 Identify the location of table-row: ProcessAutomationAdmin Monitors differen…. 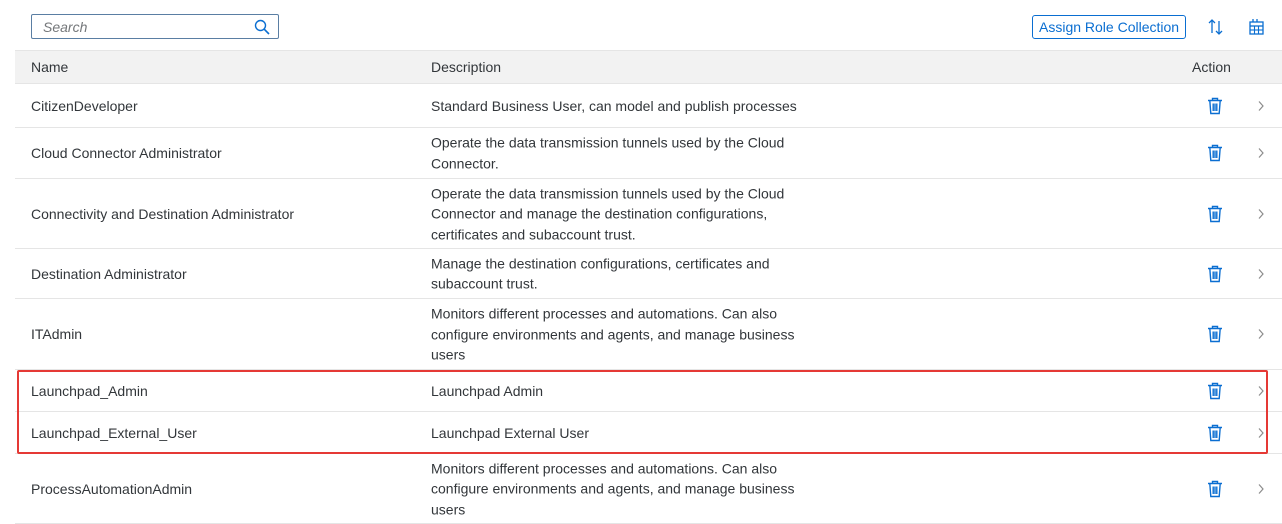
(648, 489).